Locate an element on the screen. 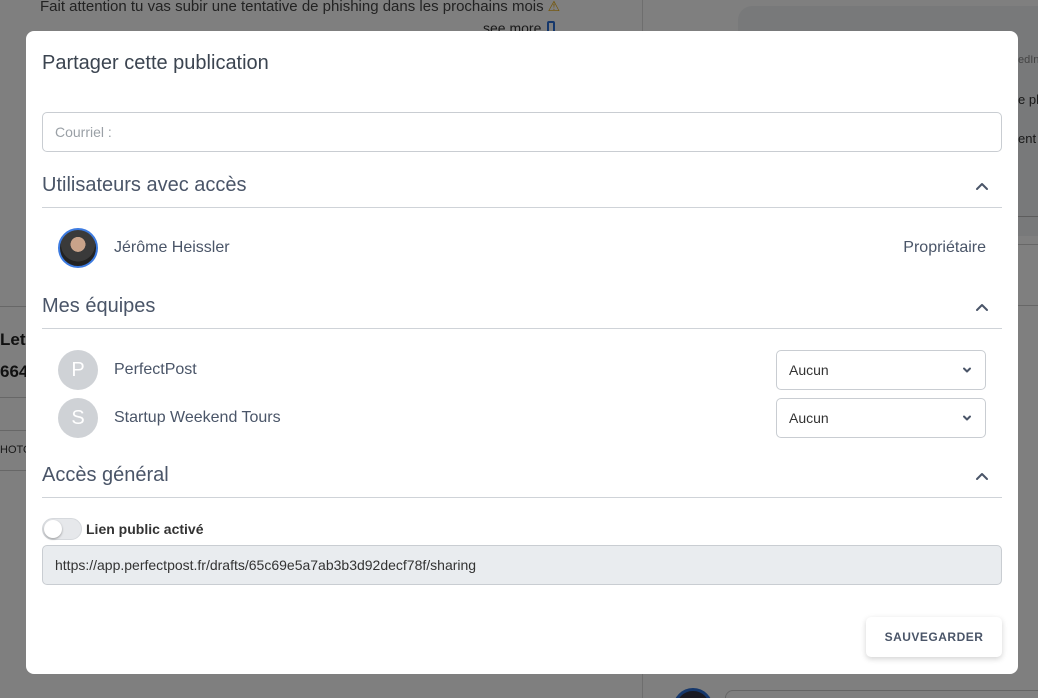 This screenshot has height=698, width=1038. team-name: Startup Weekend Tours is located at coordinates (197, 417).